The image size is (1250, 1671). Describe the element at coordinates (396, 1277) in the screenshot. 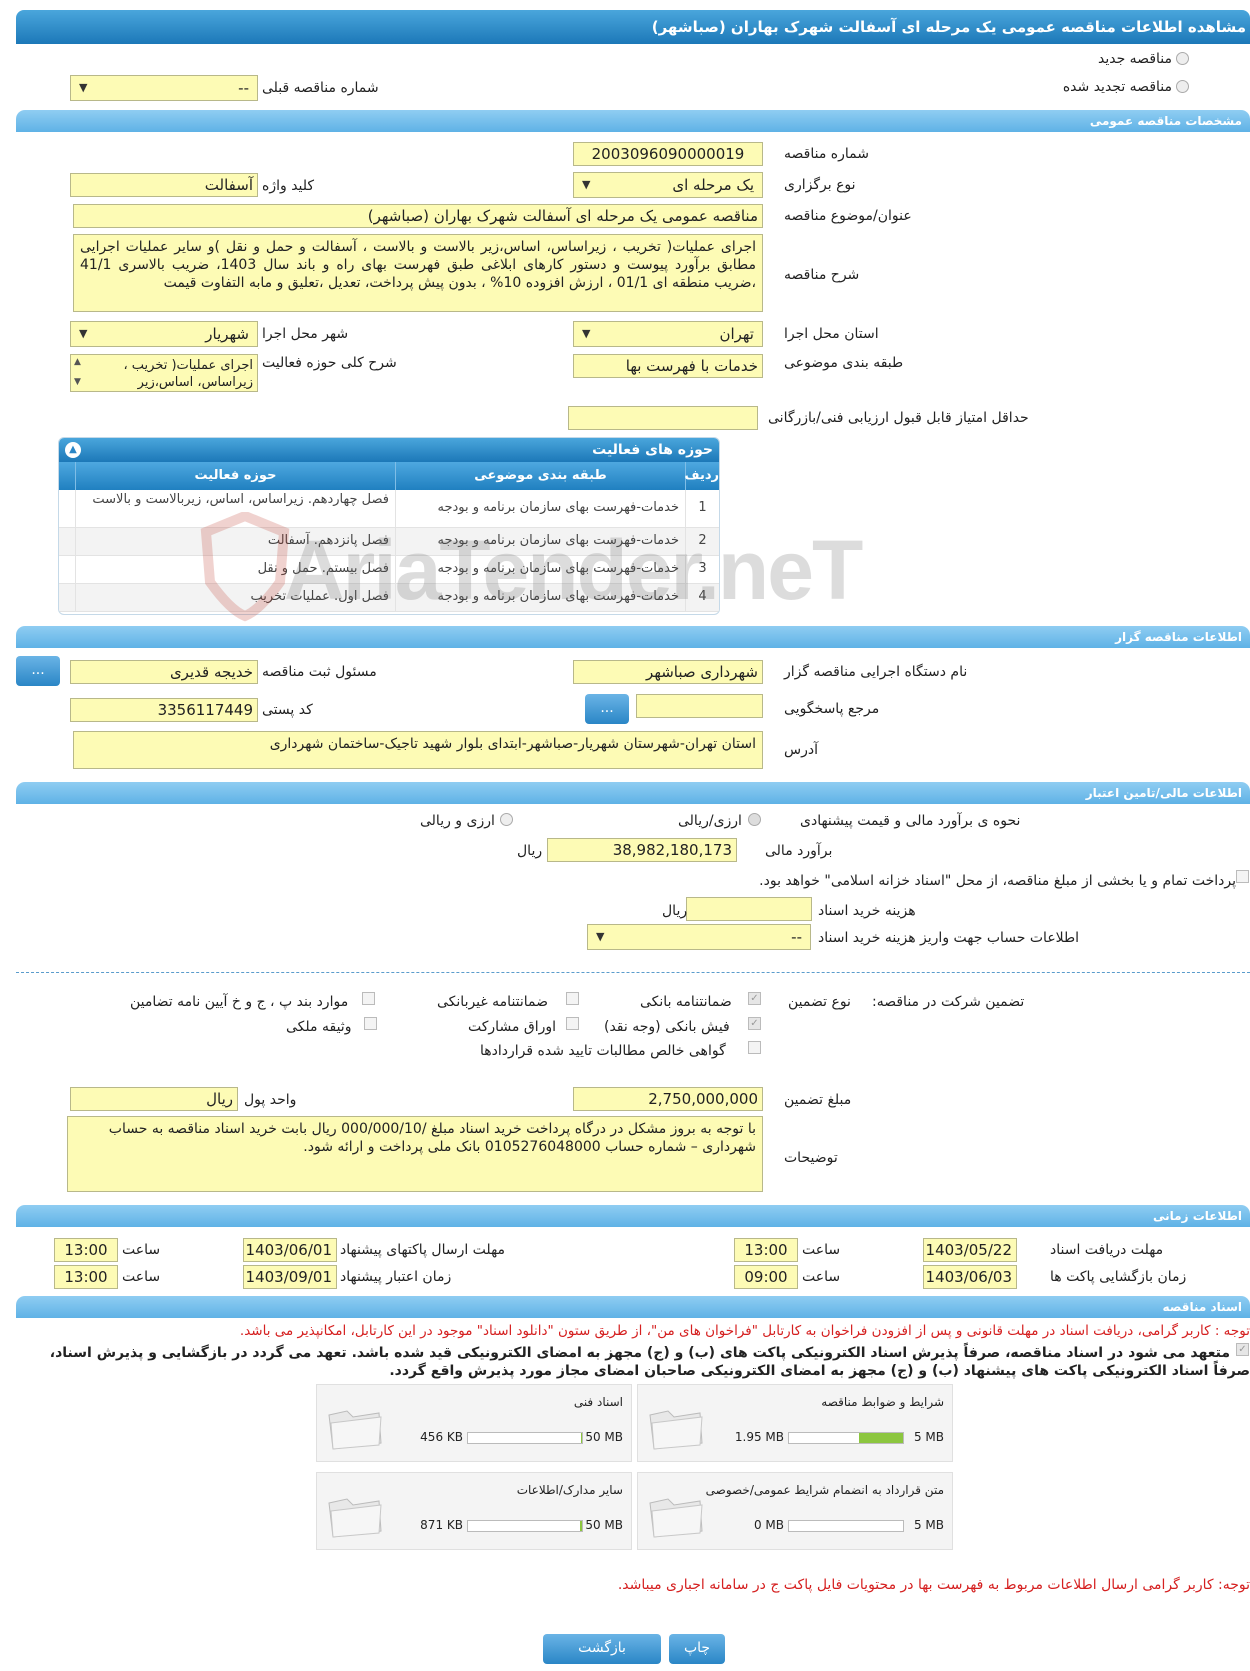

I see `validity-label: زمان اعتبار پیشنهاد` at that location.